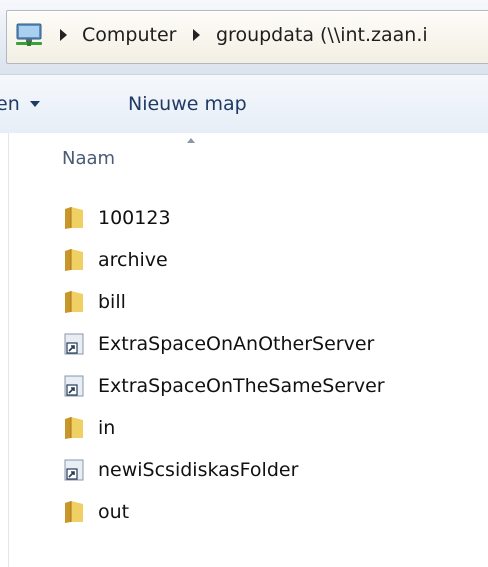  Describe the element at coordinates (35, 104) in the screenshot. I see `chevron-down-icon` at that location.